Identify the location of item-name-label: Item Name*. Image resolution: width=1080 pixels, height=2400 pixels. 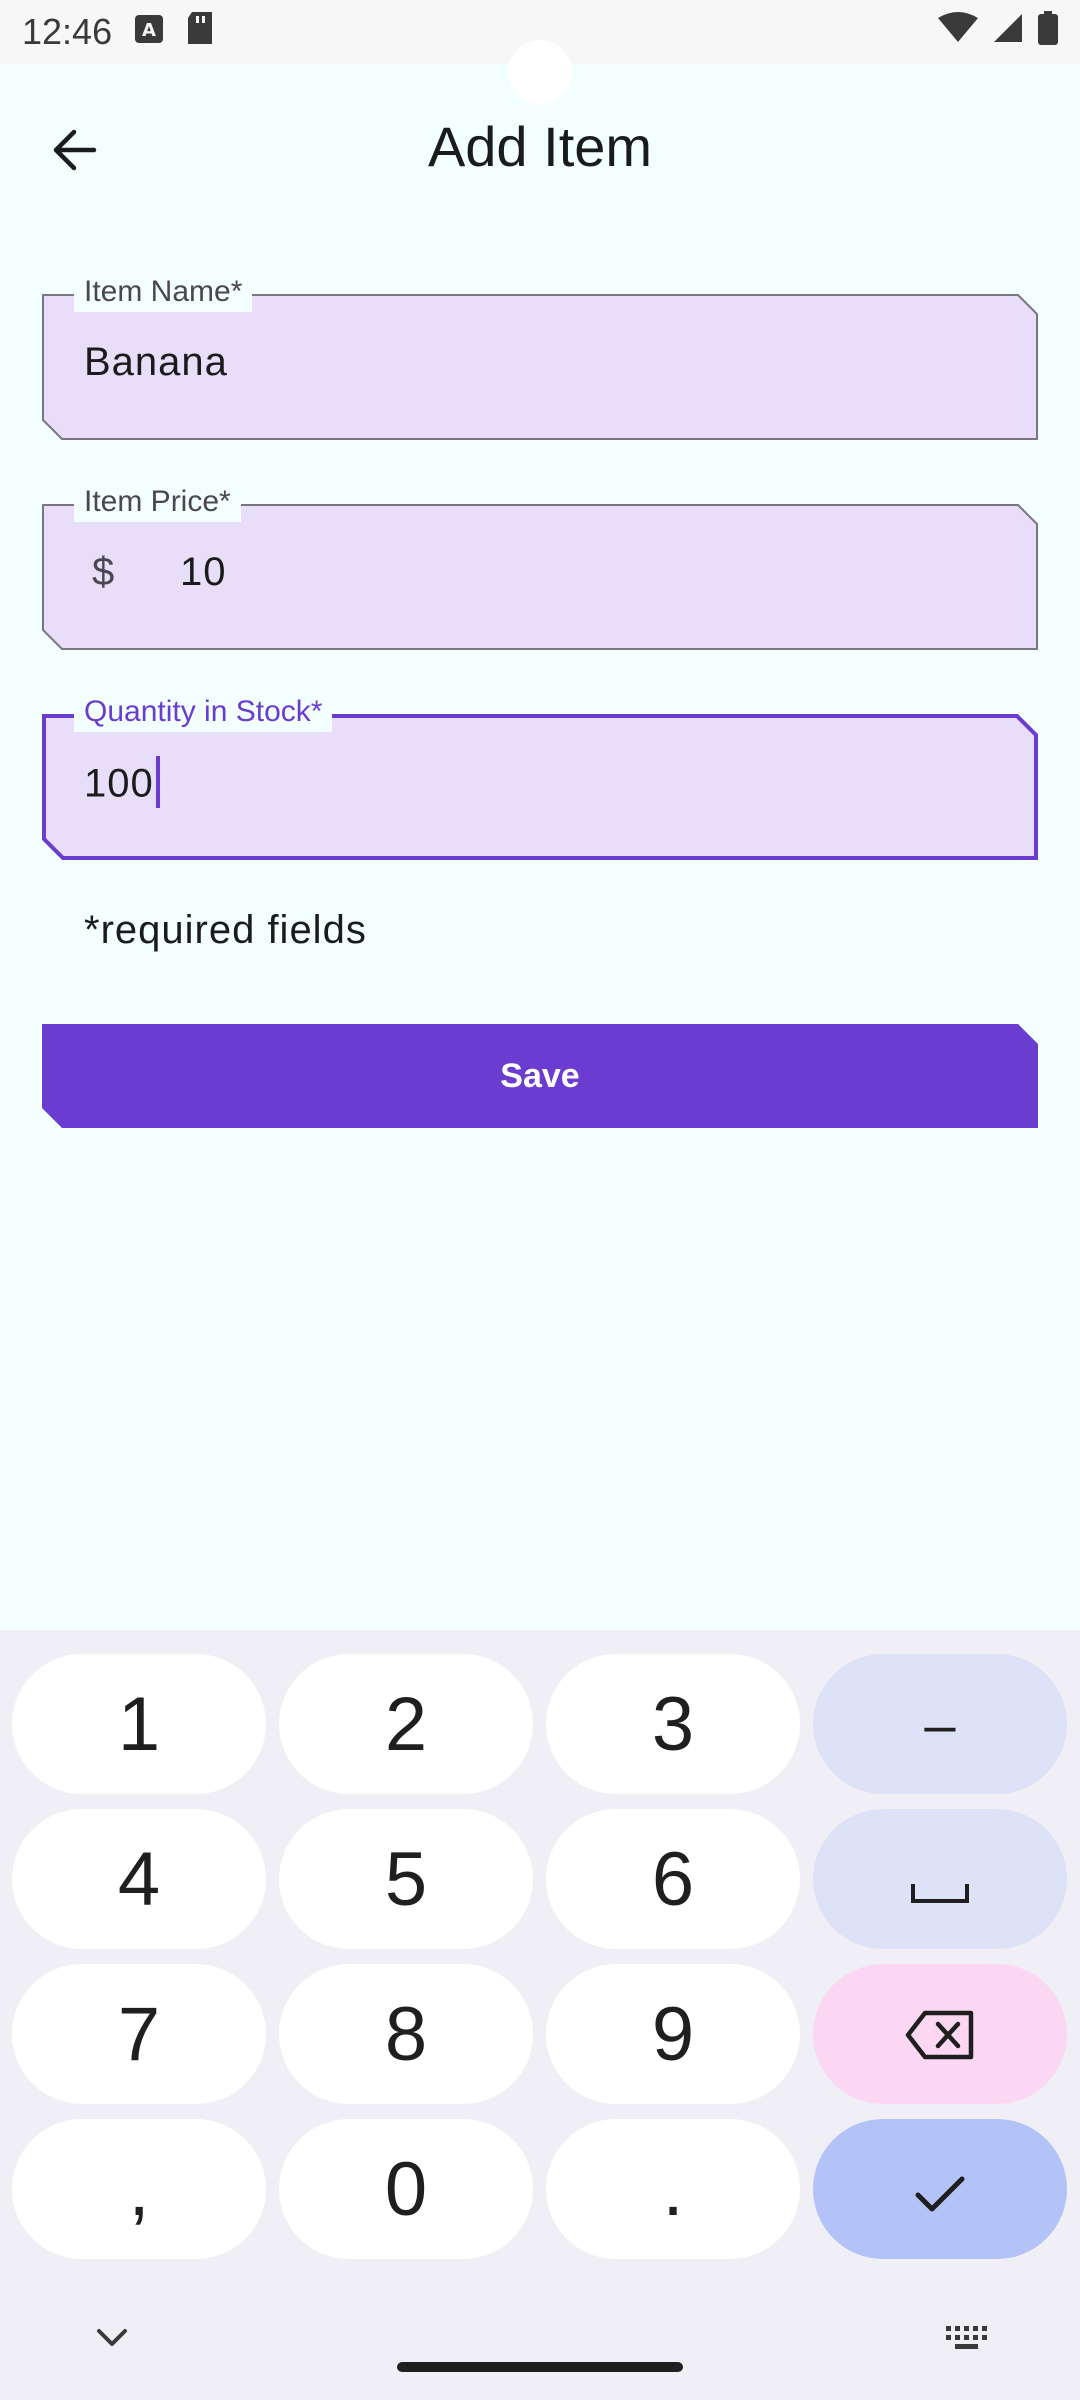
(163, 292).